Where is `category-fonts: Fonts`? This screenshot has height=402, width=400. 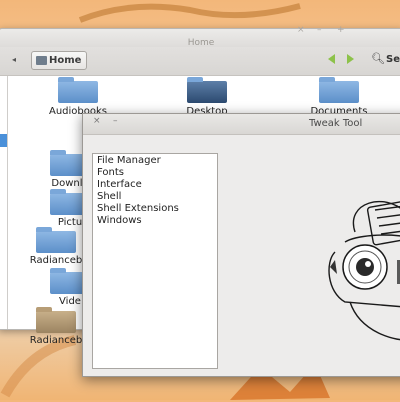 category-fonts: Fonts is located at coordinates (110, 172).